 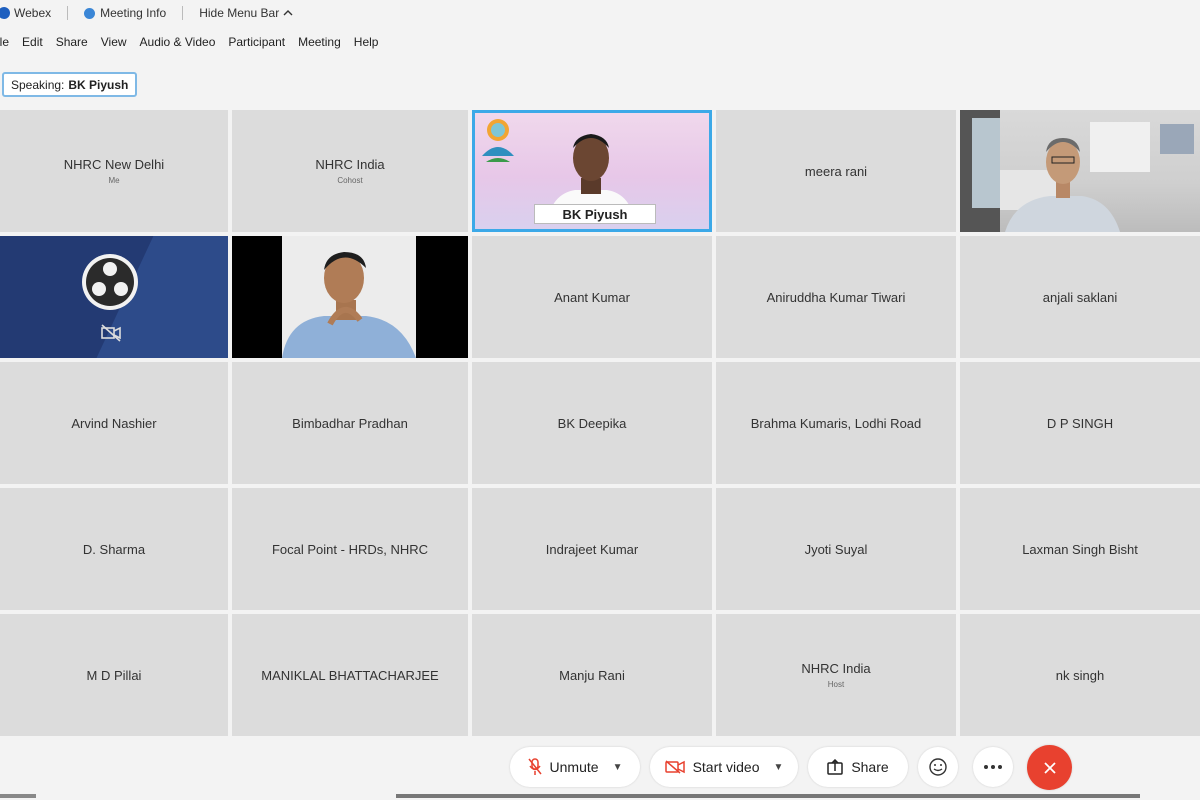 What do you see at coordinates (836, 684) in the screenshot?
I see `participant-role: Host` at bounding box center [836, 684].